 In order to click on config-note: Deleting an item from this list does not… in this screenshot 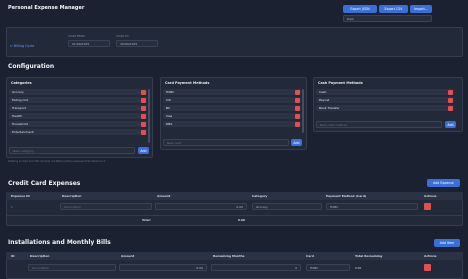, I will do `click(57, 161)`.